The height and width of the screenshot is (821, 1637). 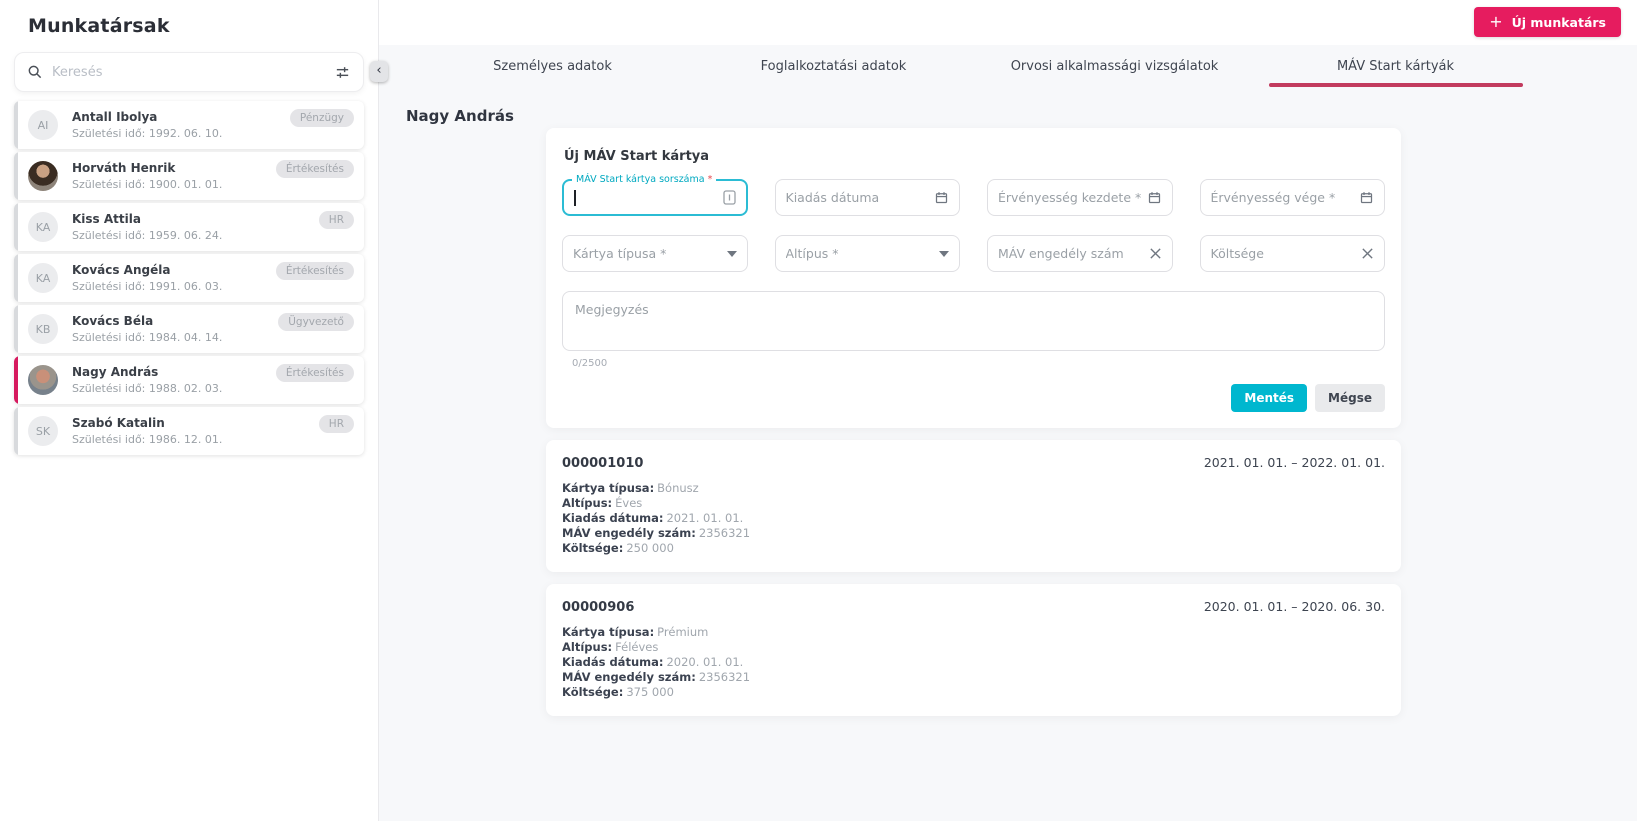 What do you see at coordinates (342, 72) in the screenshot?
I see `filter-icon` at bounding box center [342, 72].